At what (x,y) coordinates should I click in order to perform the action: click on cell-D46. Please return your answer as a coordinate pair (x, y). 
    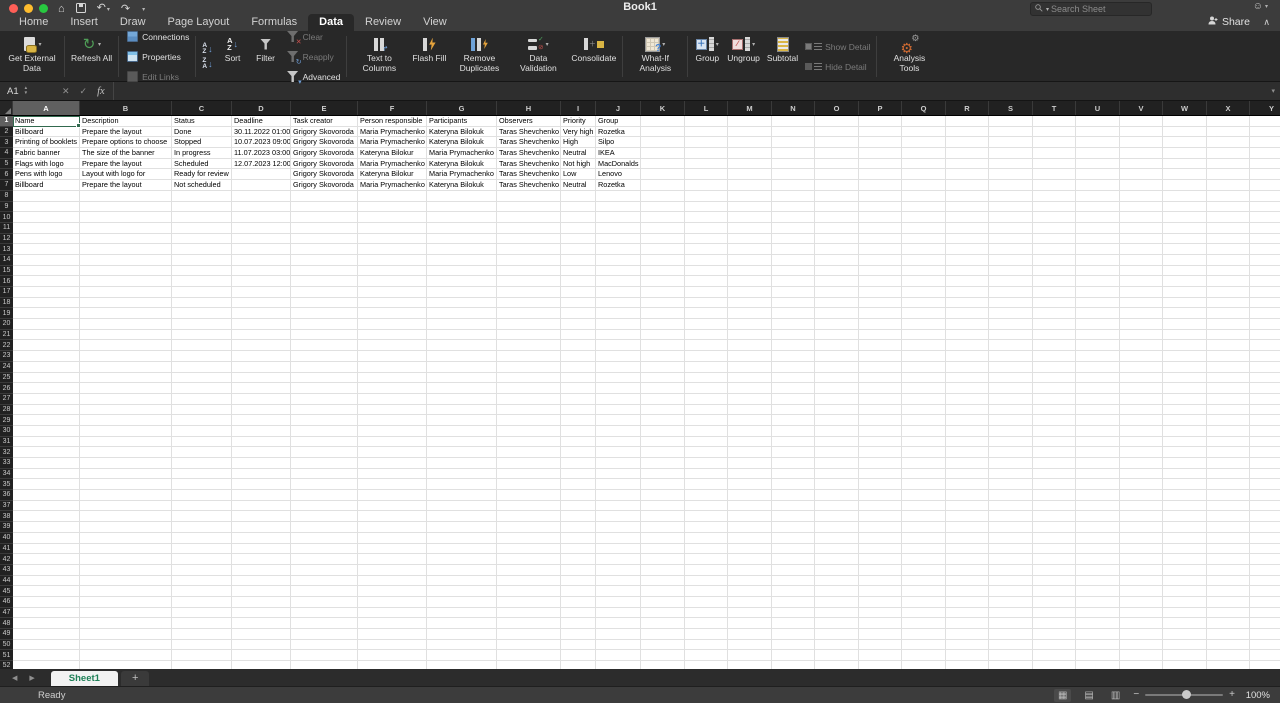
    Looking at the image, I should click on (261, 602).